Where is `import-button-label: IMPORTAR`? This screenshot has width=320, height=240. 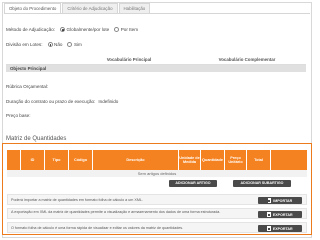 import-button-label: IMPORTAR is located at coordinates (283, 200).